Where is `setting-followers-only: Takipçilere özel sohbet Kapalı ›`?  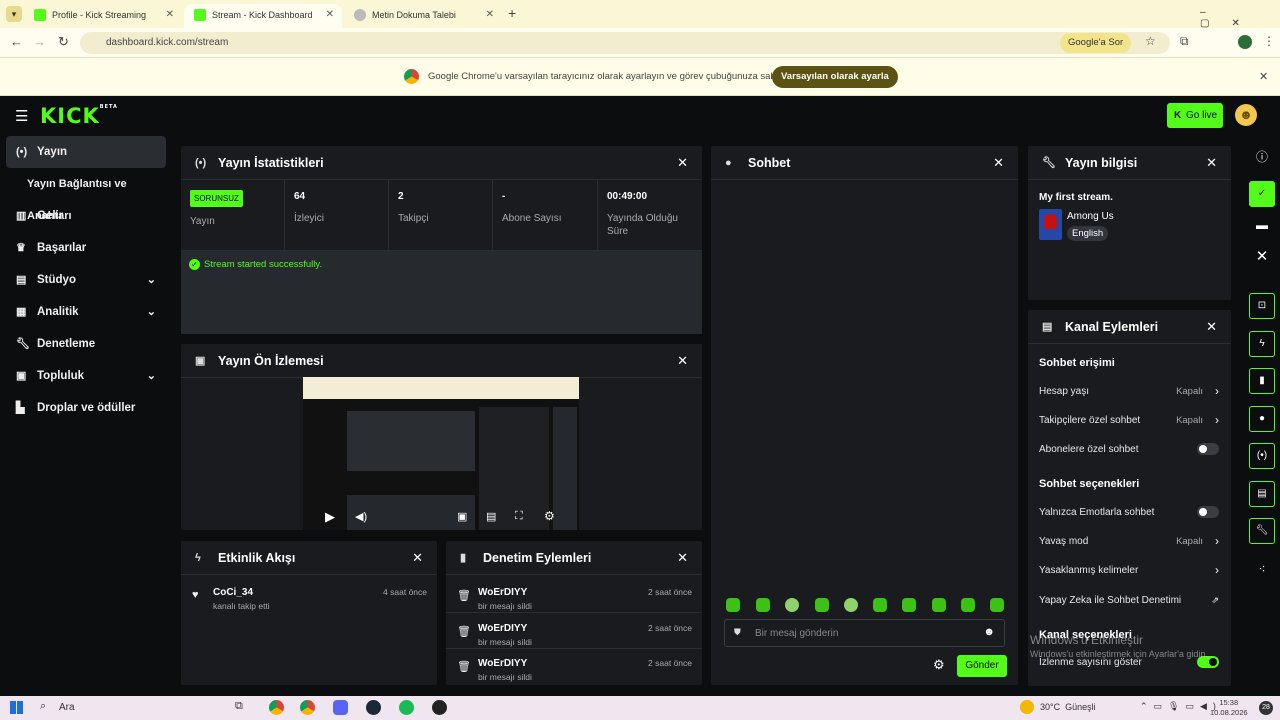
setting-followers-only: Takipçilere özel sohbet Kapalı › is located at coordinates (1129, 420).